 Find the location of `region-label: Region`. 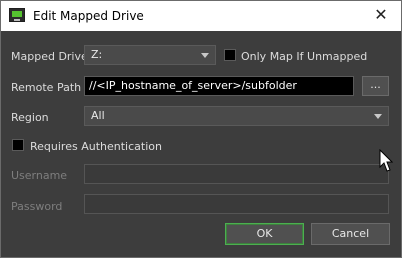

region-label: Region is located at coordinates (30, 117).